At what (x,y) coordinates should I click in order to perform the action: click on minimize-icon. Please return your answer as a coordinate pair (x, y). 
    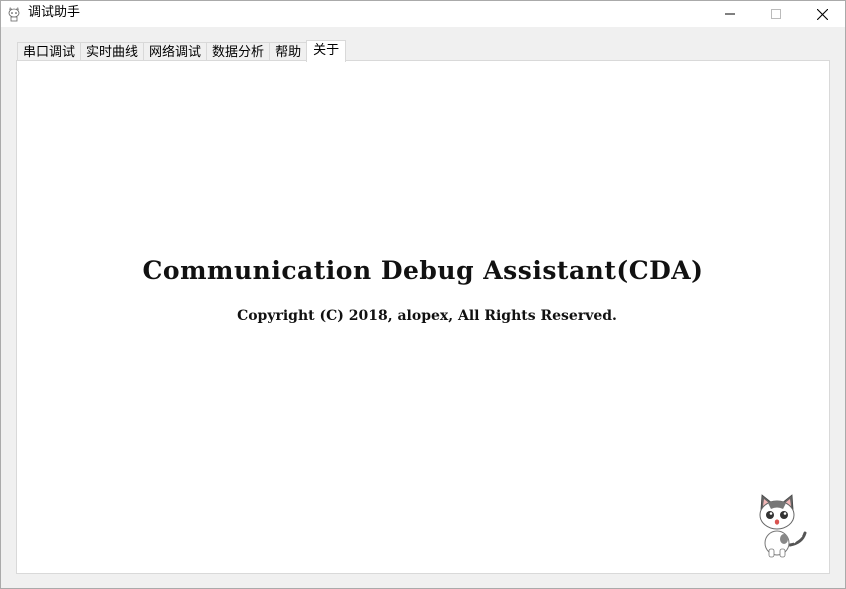
    Looking at the image, I should click on (730, 14).